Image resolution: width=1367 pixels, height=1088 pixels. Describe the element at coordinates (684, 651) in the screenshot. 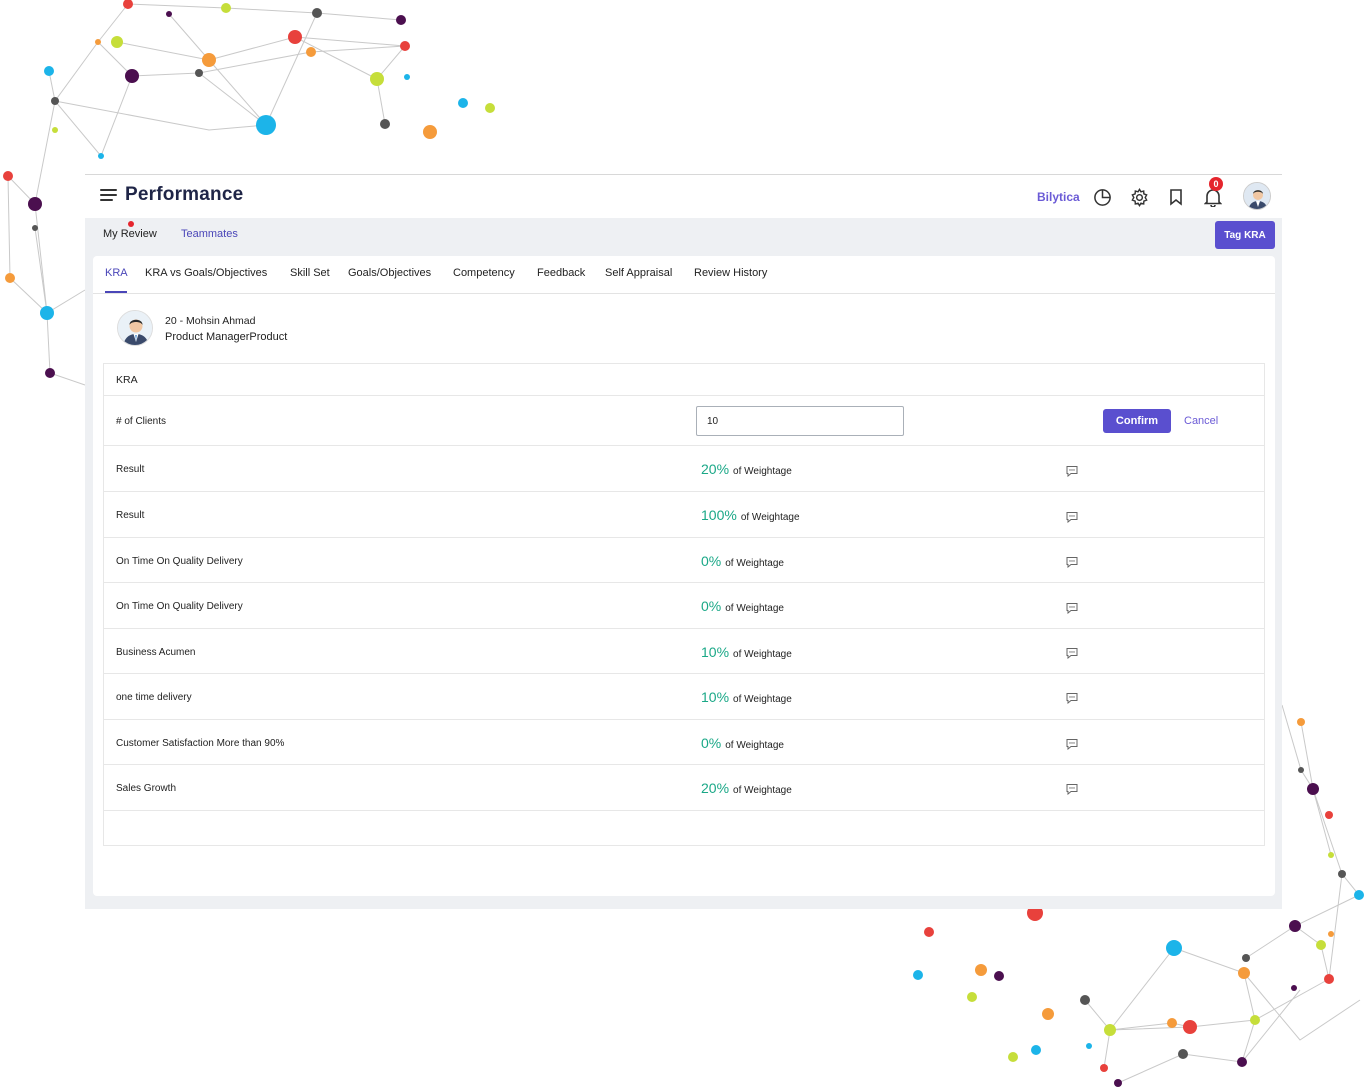

I see `kra-row: Business Acumen 10% of Weightage` at that location.